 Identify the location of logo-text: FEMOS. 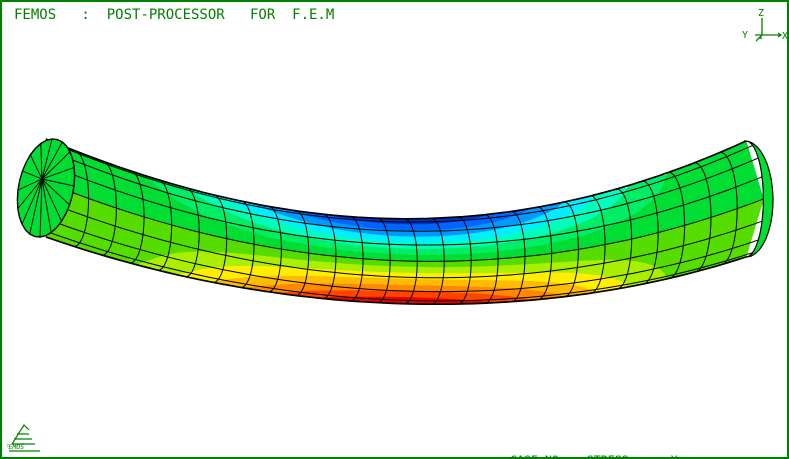
(16, 447).